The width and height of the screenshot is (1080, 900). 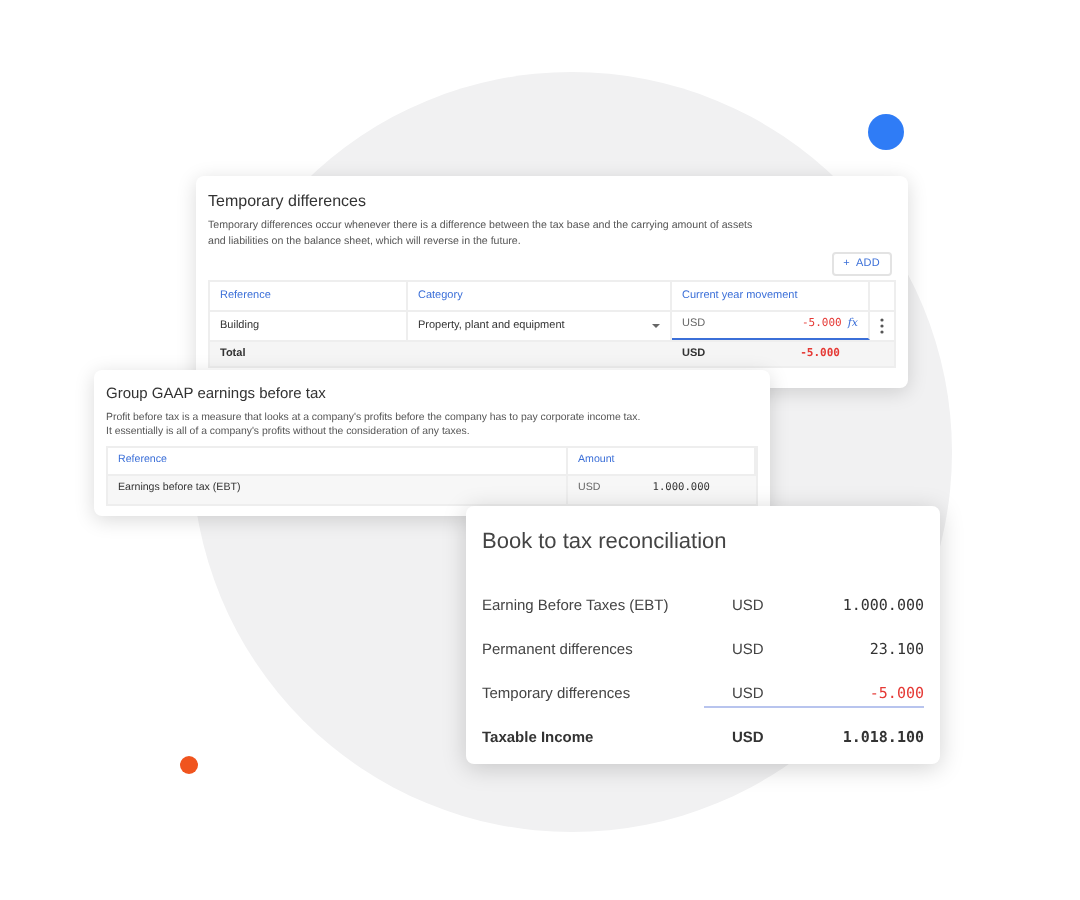 I want to click on card-title: Temporary differences, so click(x=288, y=202).